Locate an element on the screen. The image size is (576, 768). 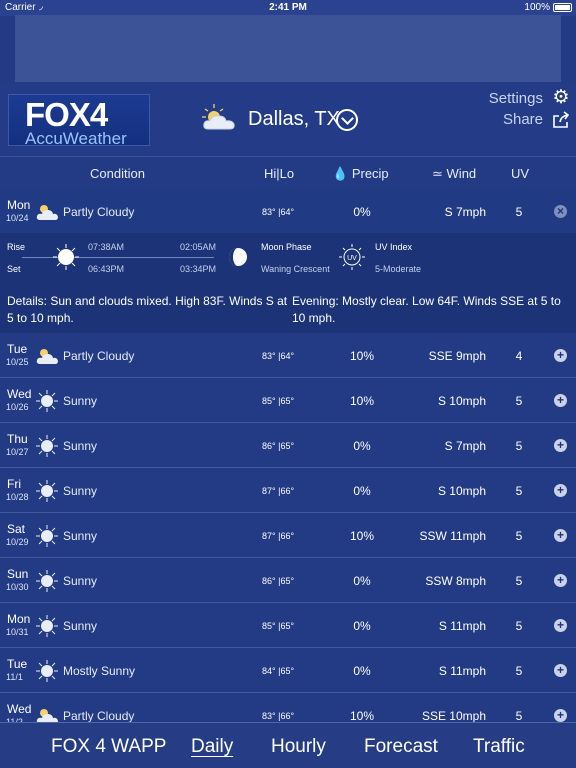
condition-text: Partly Cloudy is located at coordinates (99, 212).